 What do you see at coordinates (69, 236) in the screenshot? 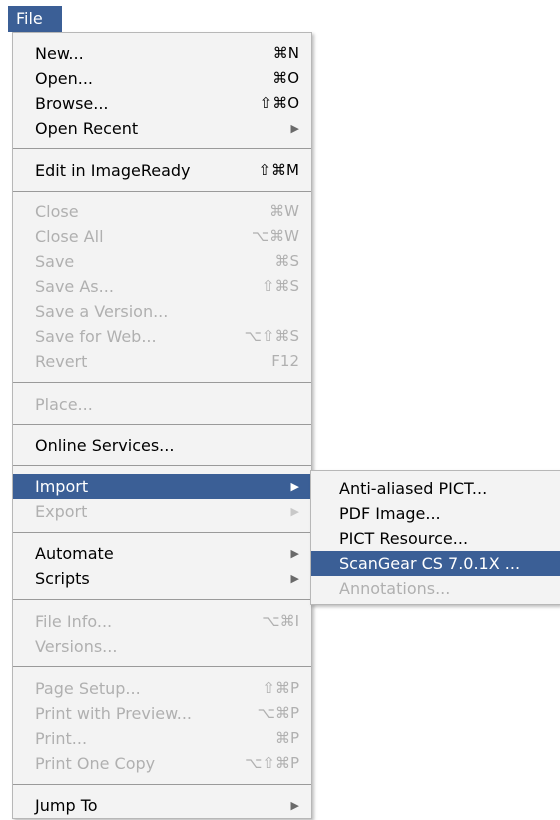
I see `menu-item-label: Close All` at bounding box center [69, 236].